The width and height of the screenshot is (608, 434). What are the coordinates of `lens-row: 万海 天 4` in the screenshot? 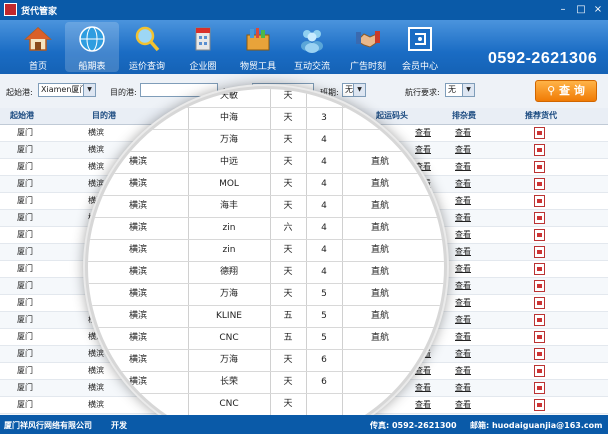 It's located at (266, 140).